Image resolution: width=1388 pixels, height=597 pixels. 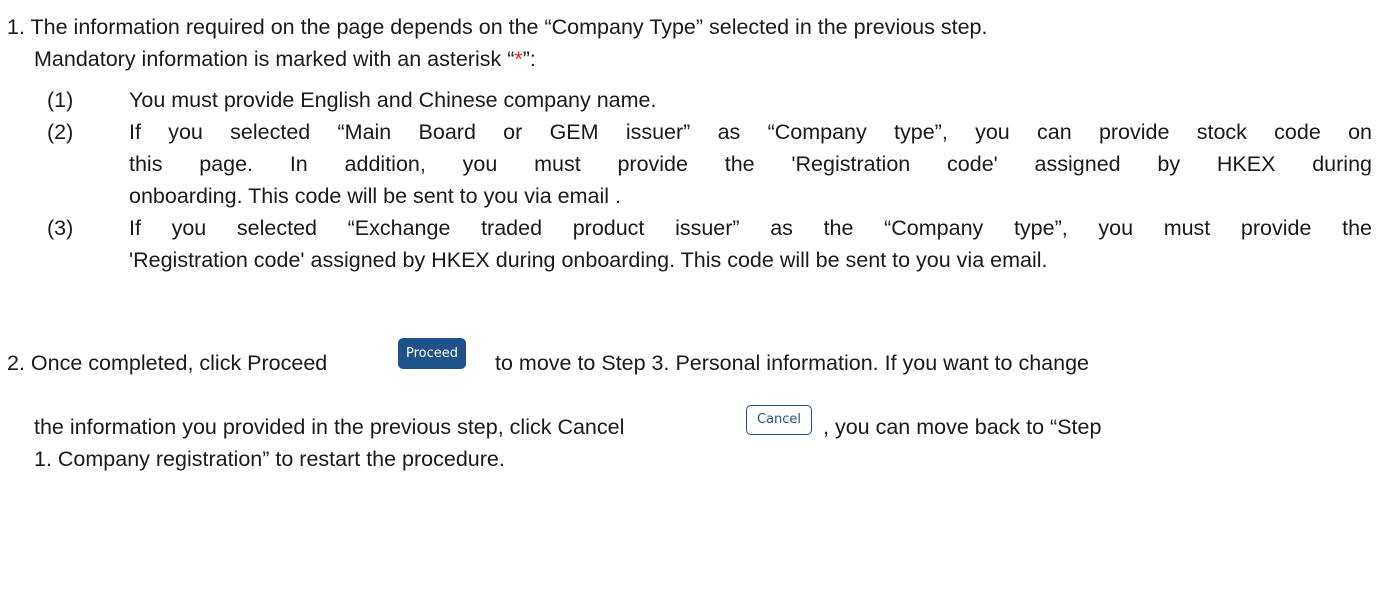 I want to click on proceed-button-sample: Proceed, so click(x=432, y=353).